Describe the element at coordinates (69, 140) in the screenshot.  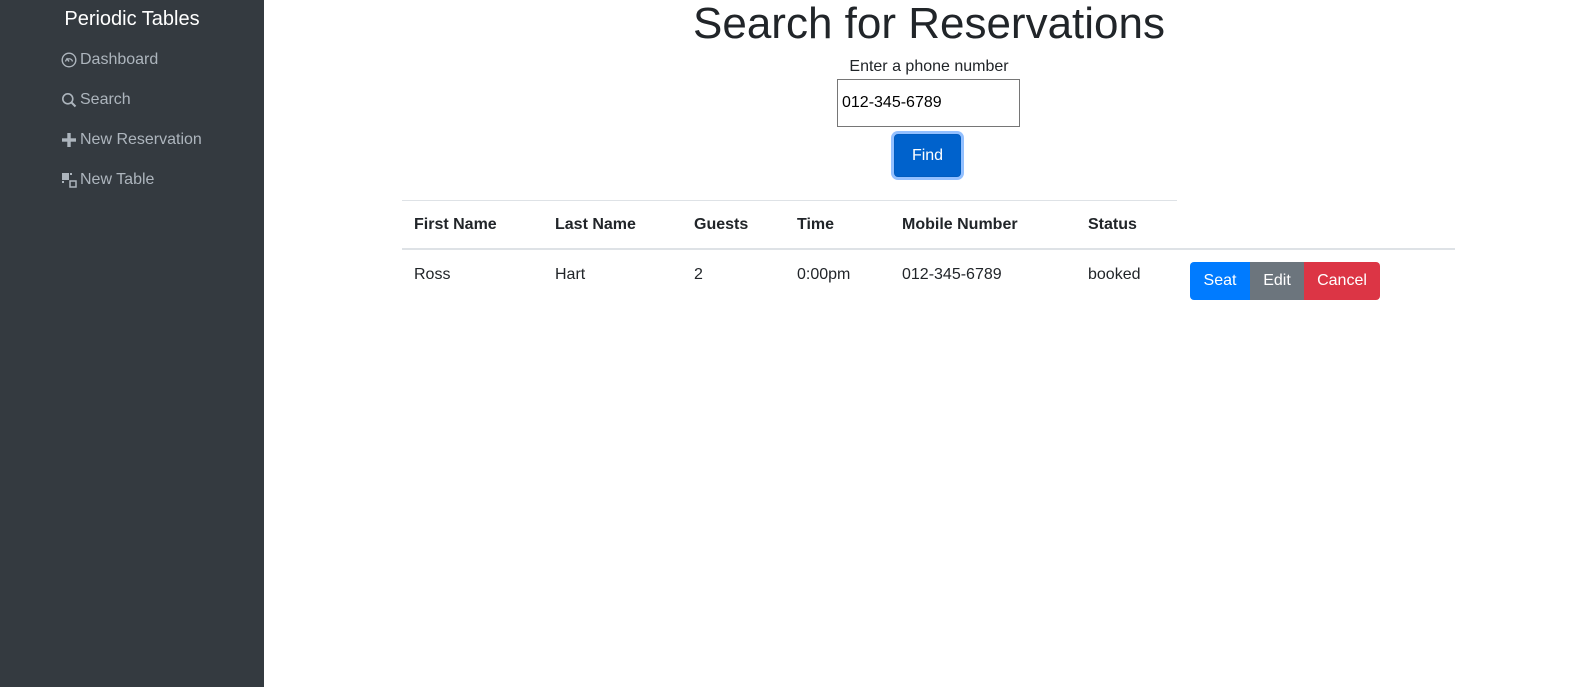
I see `plus-icon` at that location.